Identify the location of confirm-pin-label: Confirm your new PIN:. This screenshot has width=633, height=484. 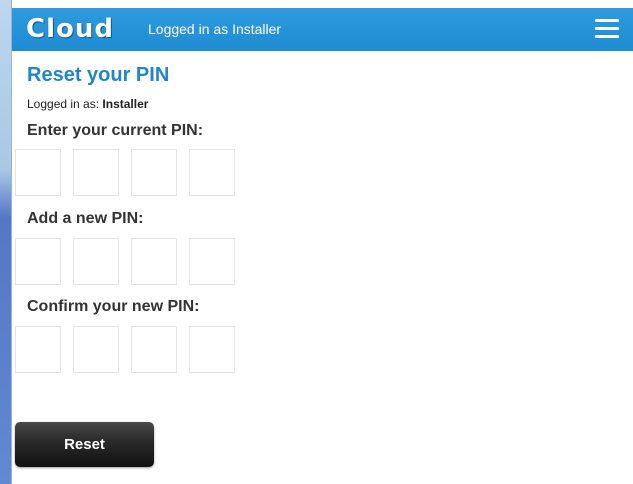
(113, 306).